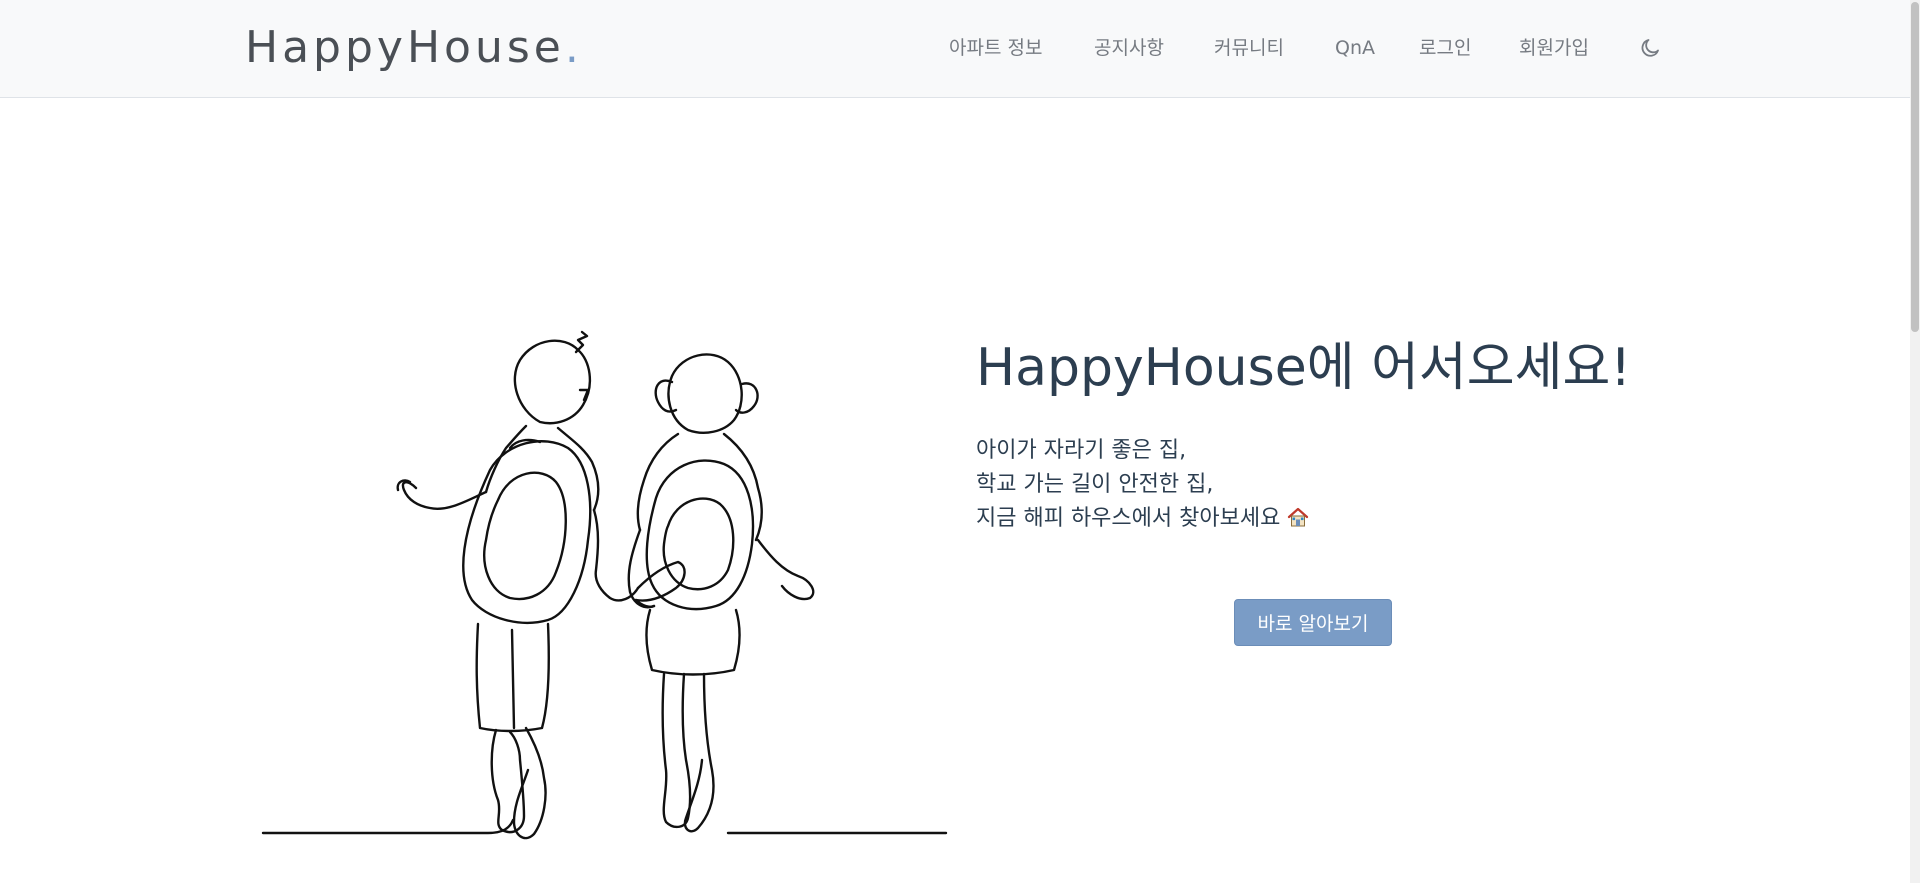 Image resolution: width=1920 pixels, height=883 pixels. What do you see at coordinates (1095, 484) in the screenshot?
I see `hero-line: 학교 가는 길이 안전한 집,` at bounding box center [1095, 484].